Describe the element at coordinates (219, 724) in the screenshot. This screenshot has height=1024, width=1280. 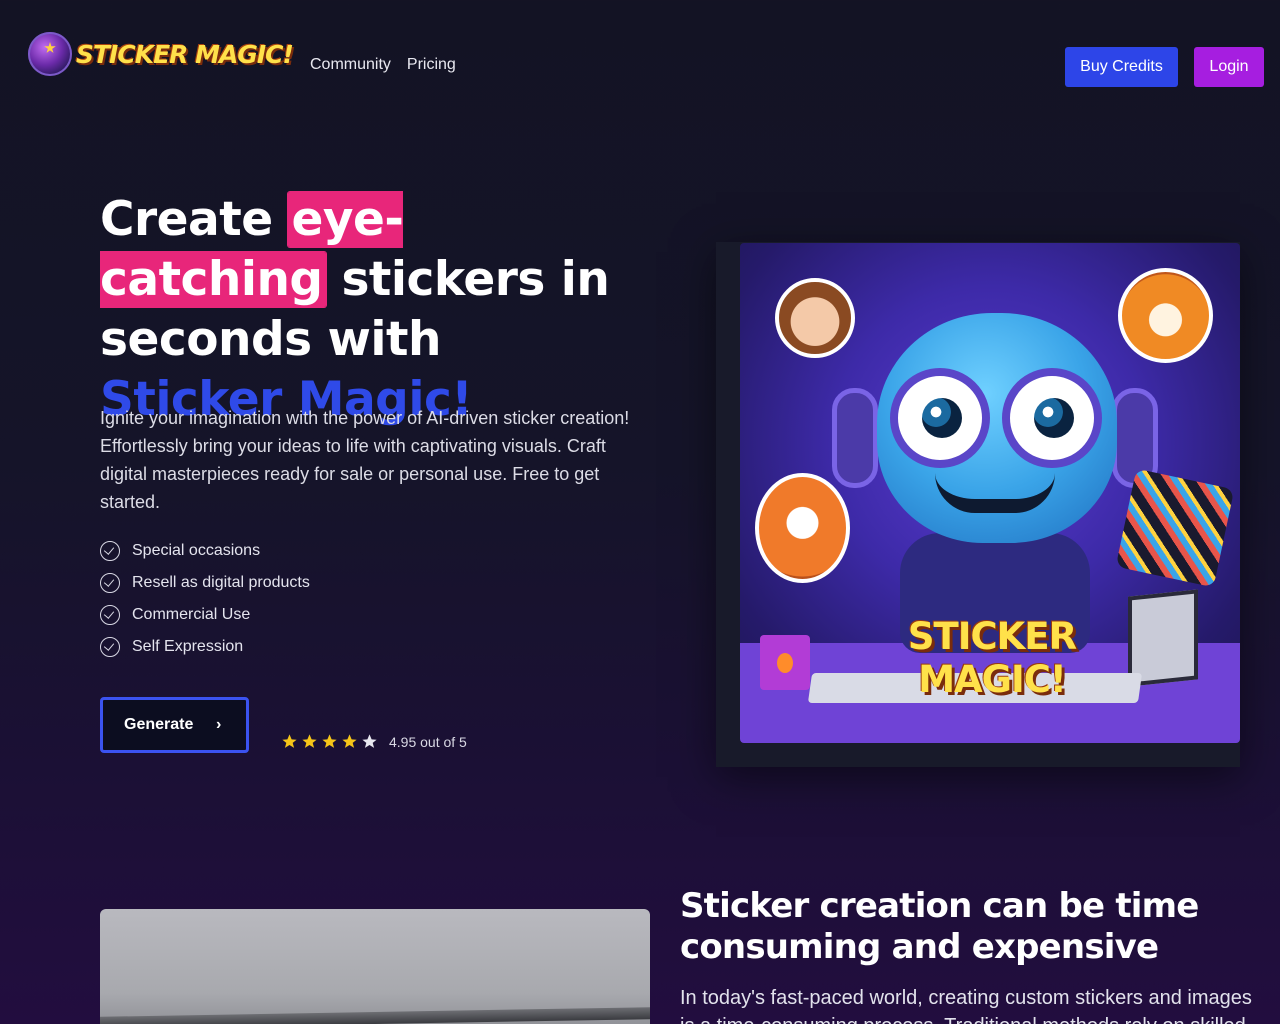
I see `chevron-right-icon: ›` at that location.